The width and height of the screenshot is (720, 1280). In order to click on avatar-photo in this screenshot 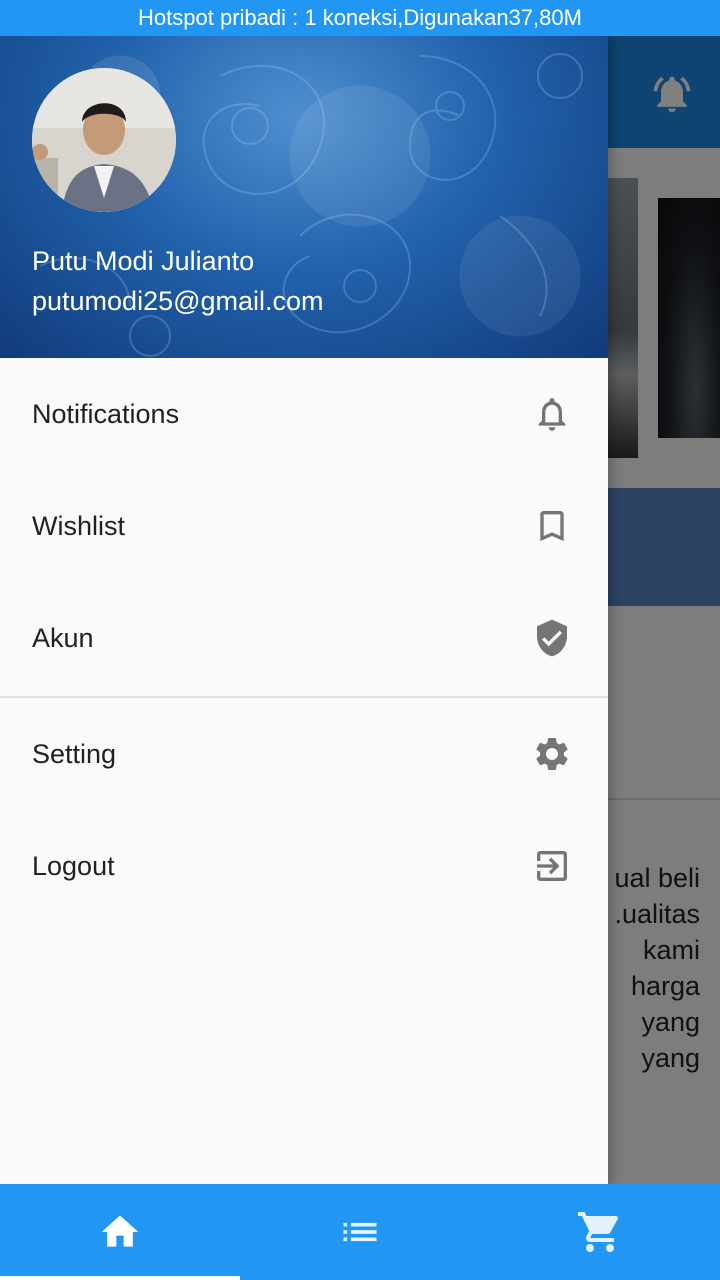, I will do `click(104, 140)`.